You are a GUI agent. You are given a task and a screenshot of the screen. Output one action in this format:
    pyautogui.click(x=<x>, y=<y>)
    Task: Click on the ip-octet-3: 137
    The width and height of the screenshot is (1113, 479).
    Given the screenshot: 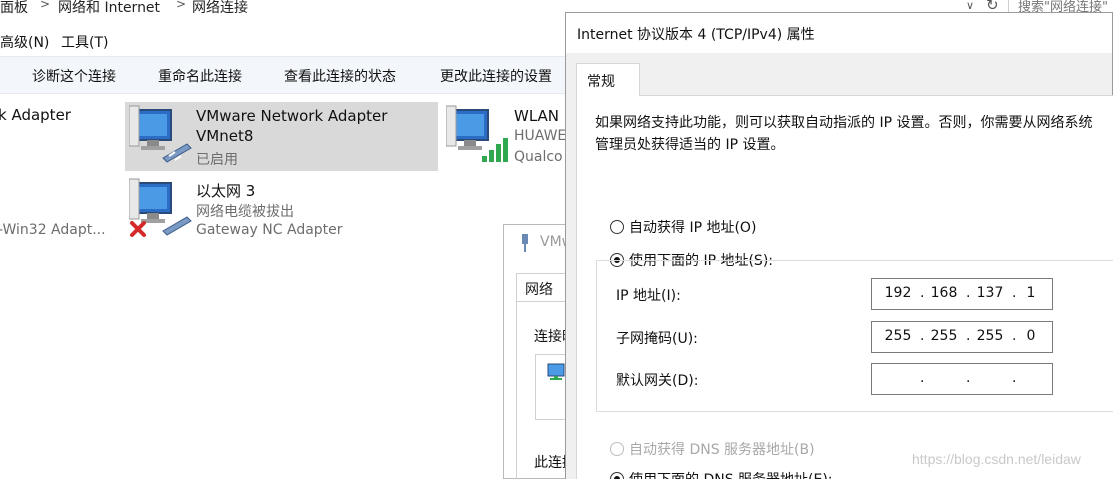 What is the action you would take?
    pyautogui.click(x=990, y=293)
    